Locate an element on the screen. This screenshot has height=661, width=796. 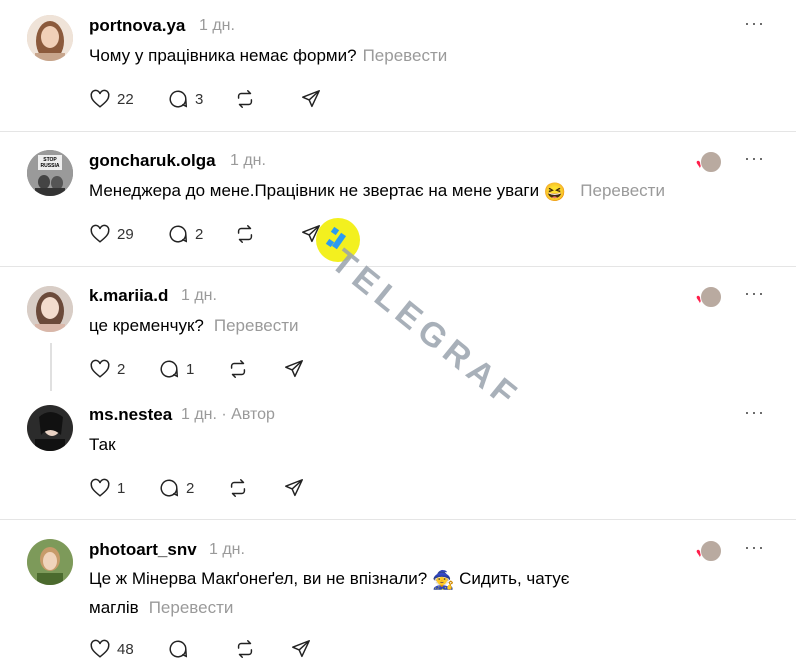
post-text: Чому у працівника немає форми? Перевести is located at coordinates (268, 55).